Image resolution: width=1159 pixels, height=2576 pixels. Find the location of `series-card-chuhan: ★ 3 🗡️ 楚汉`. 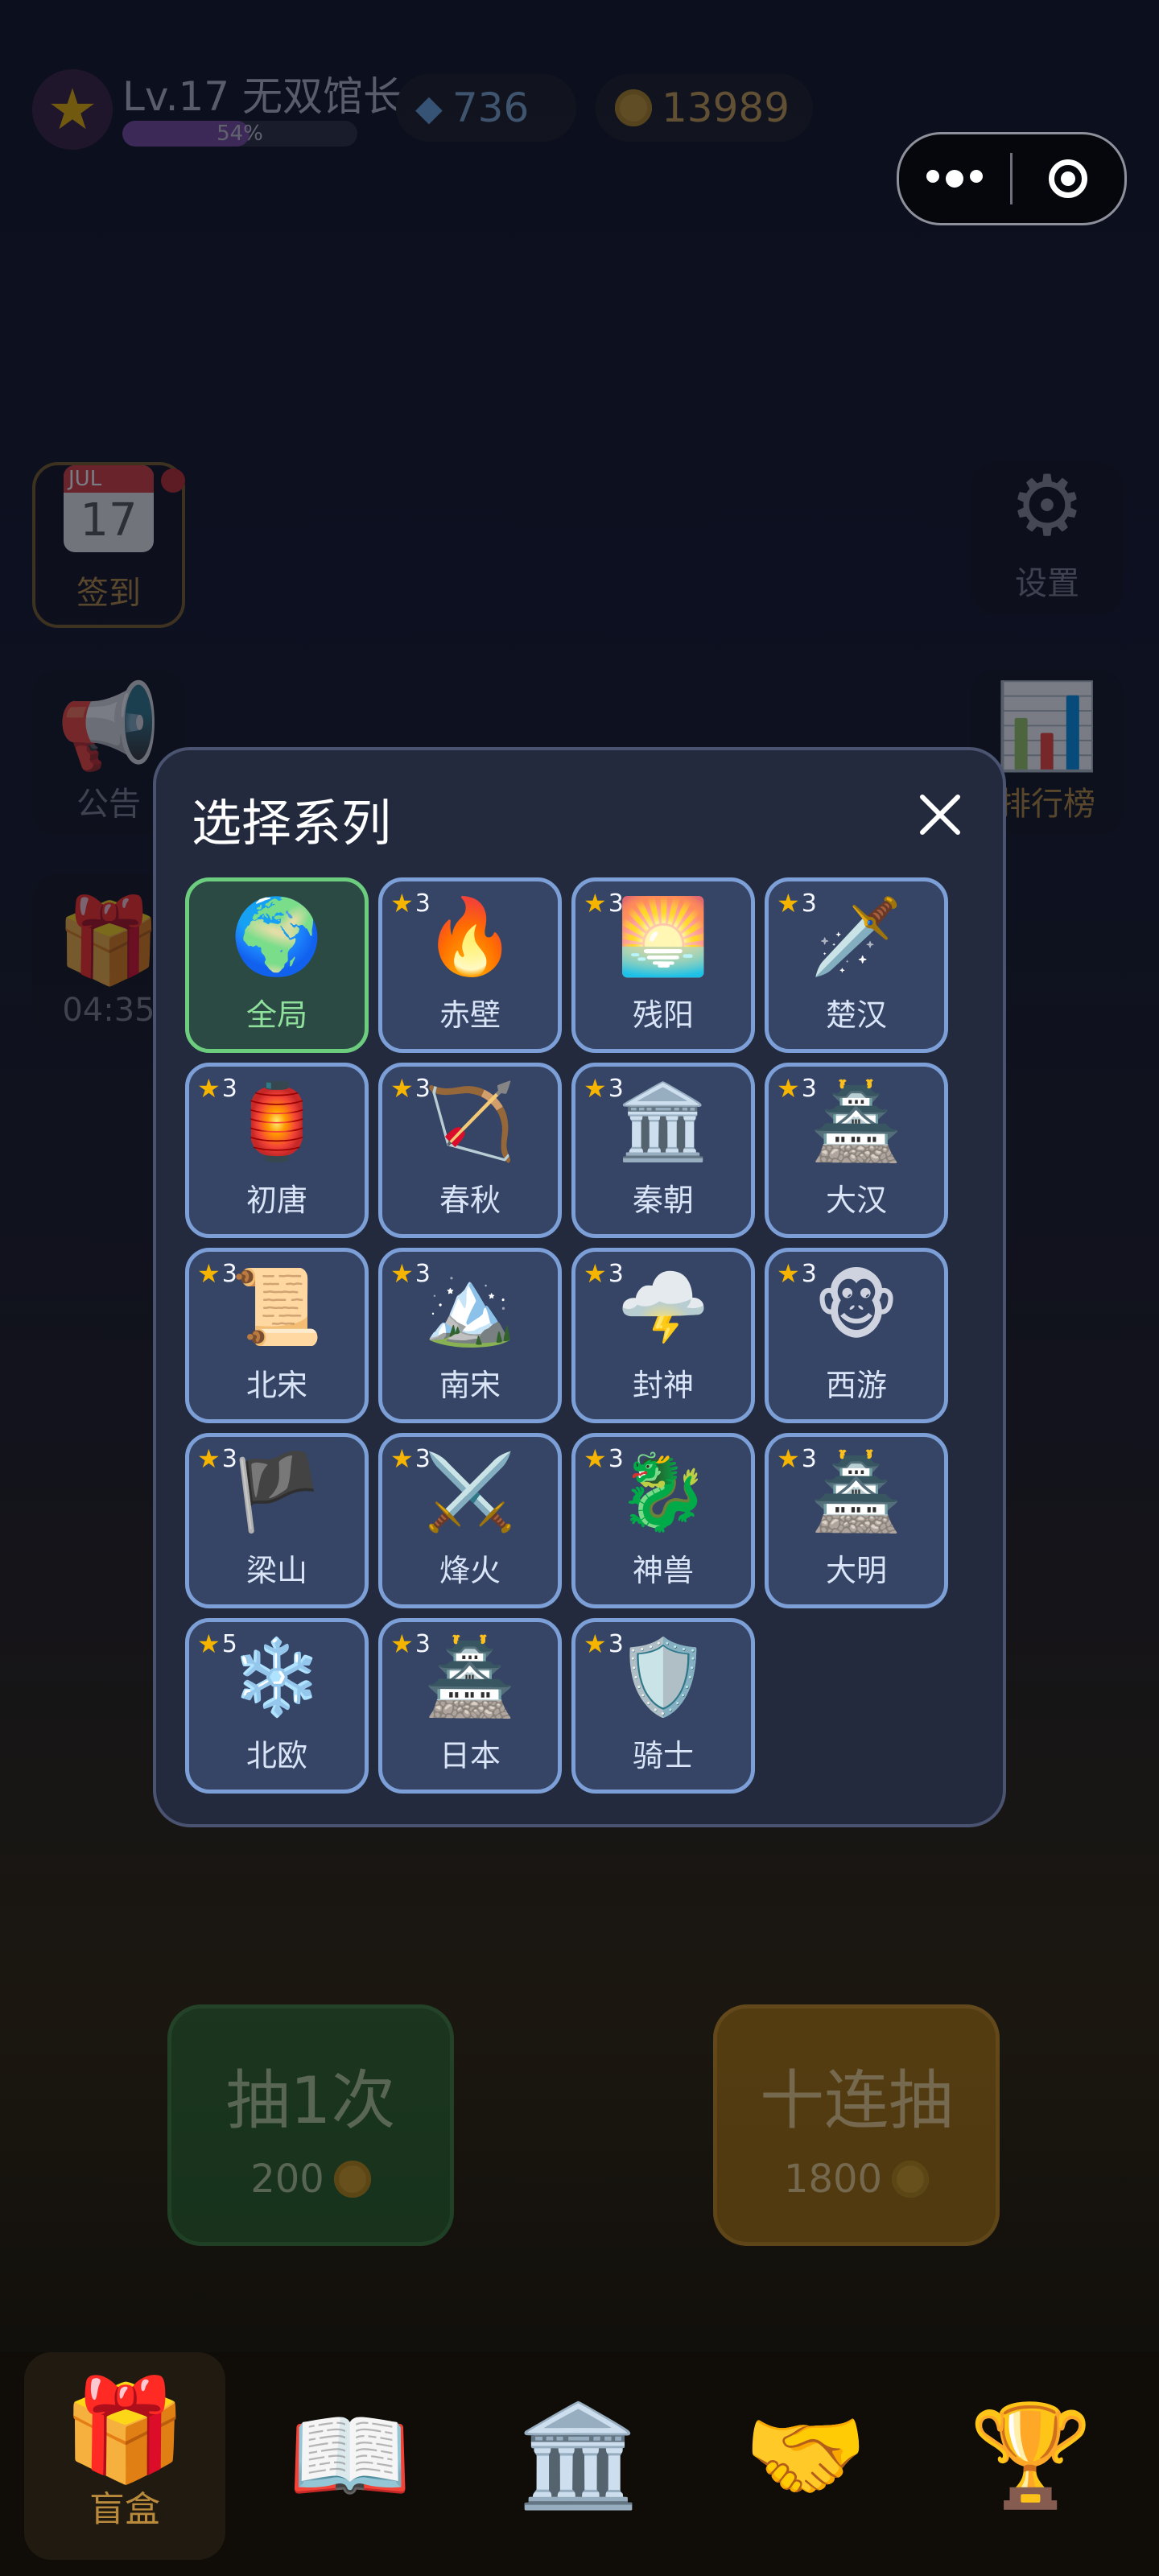

series-card-chuhan: ★ 3 🗡️ 楚汉 is located at coordinates (856, 965).